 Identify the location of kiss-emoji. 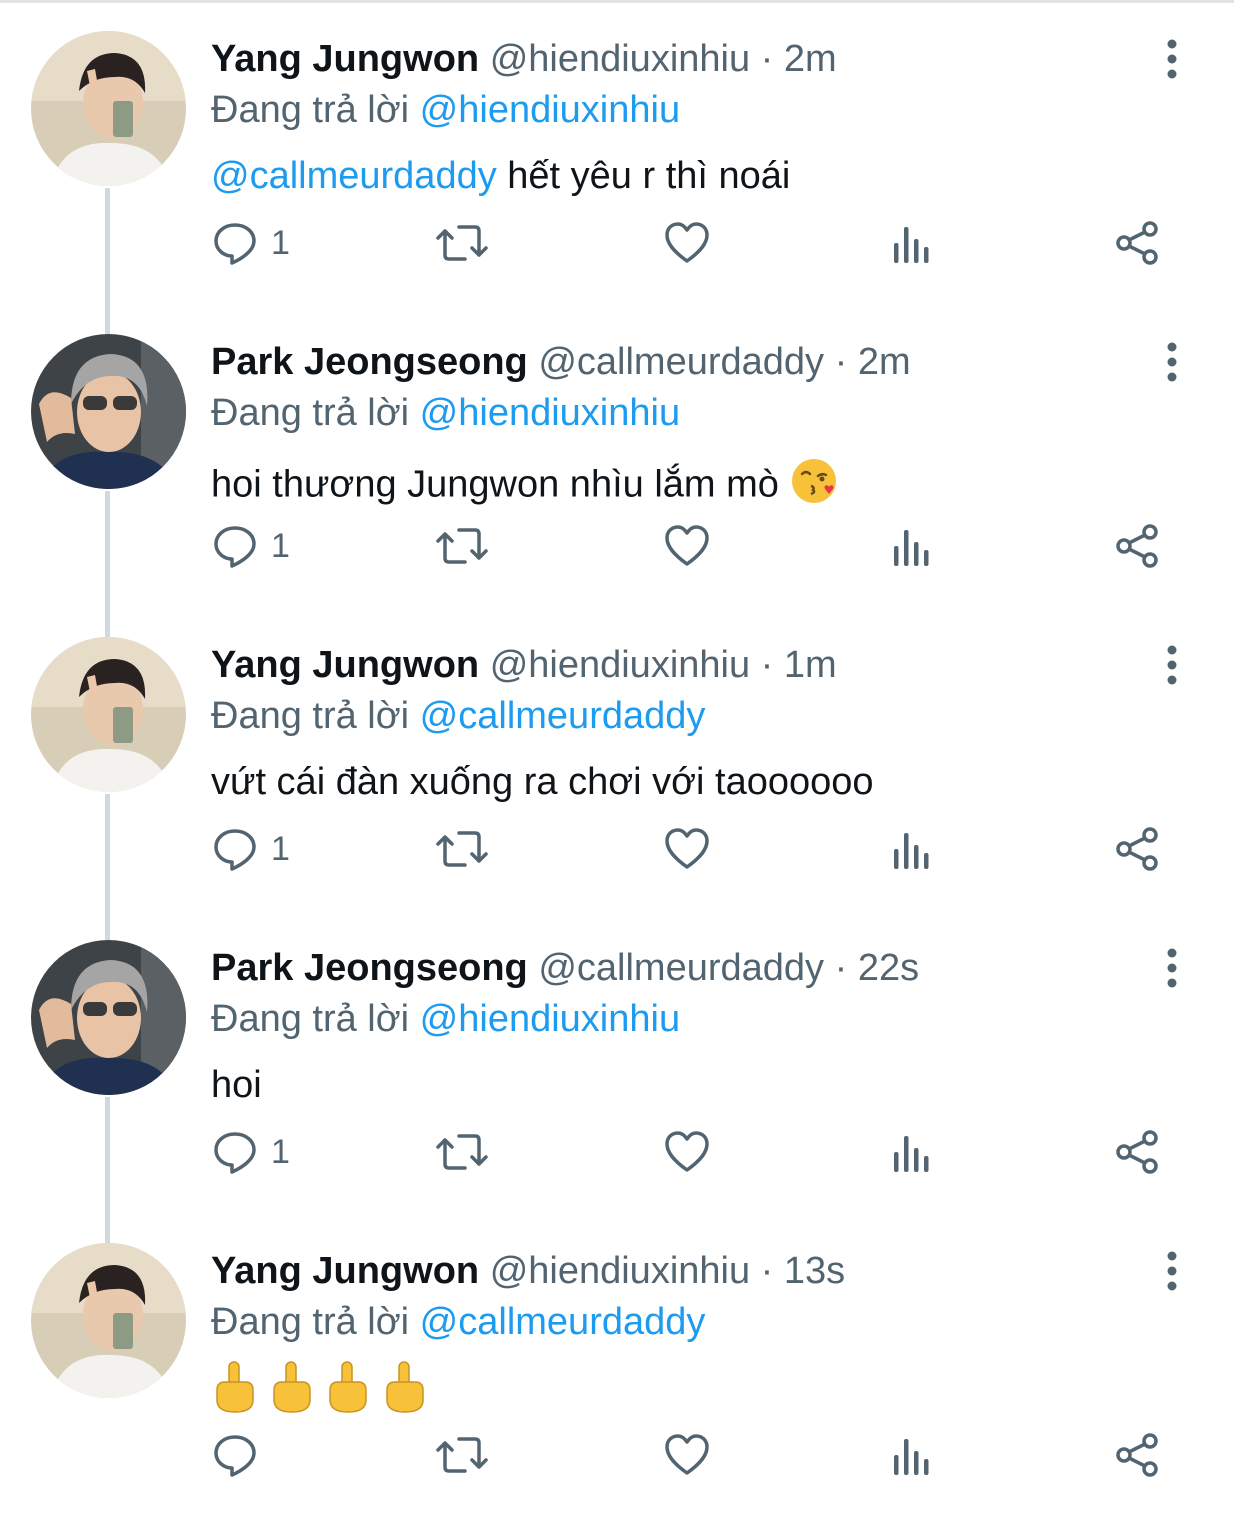
(814, 486).